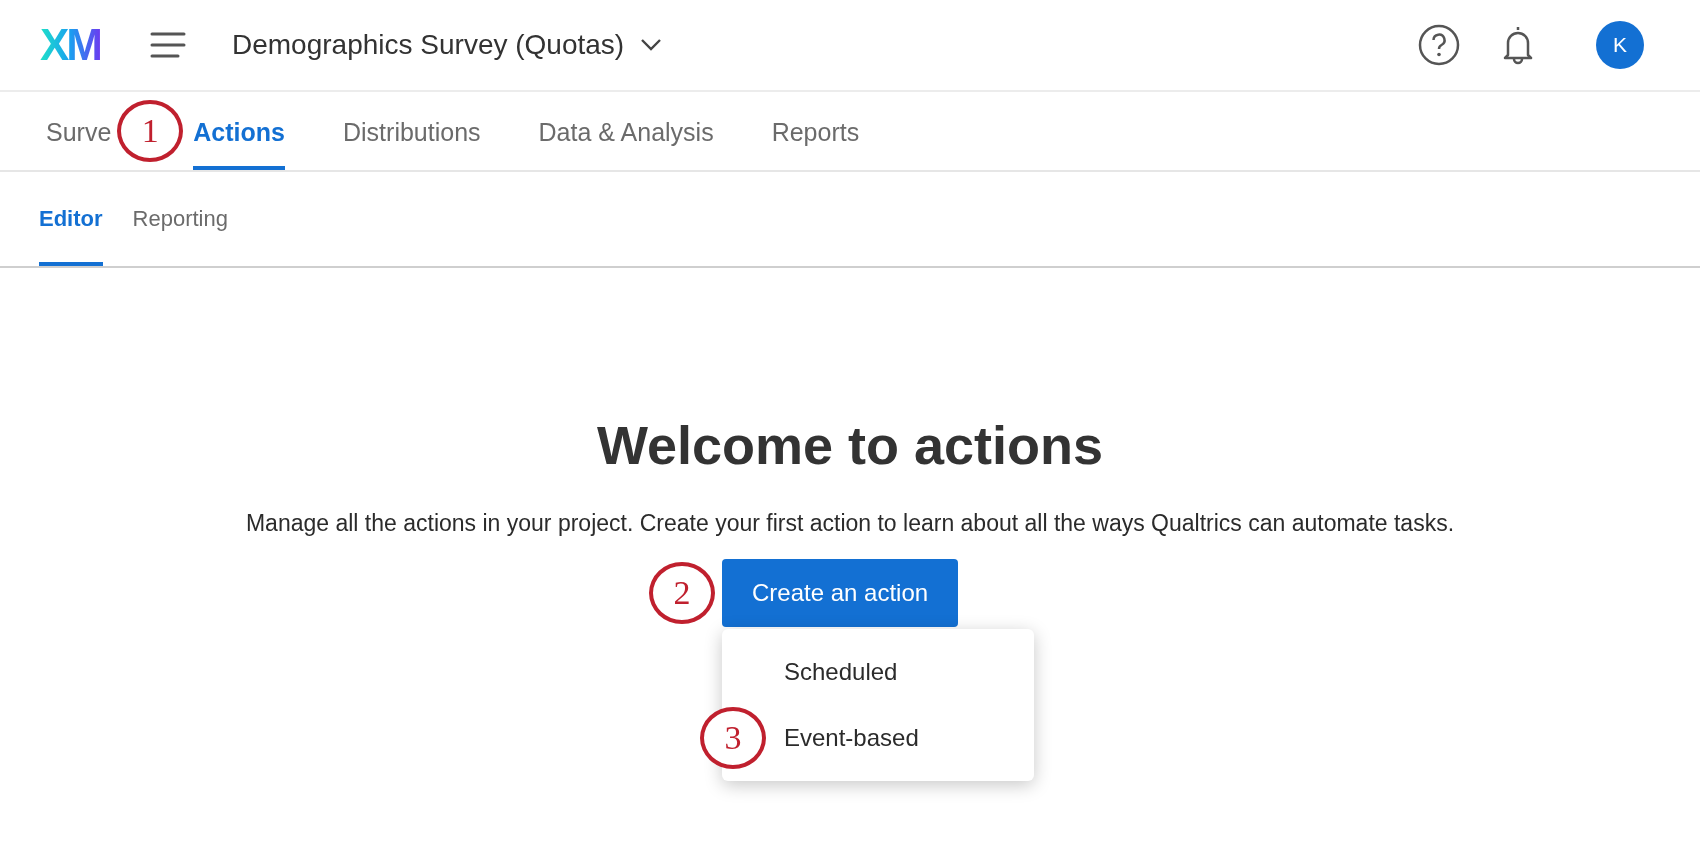  I want to click on user-avatar: K, so click(1620, 45).